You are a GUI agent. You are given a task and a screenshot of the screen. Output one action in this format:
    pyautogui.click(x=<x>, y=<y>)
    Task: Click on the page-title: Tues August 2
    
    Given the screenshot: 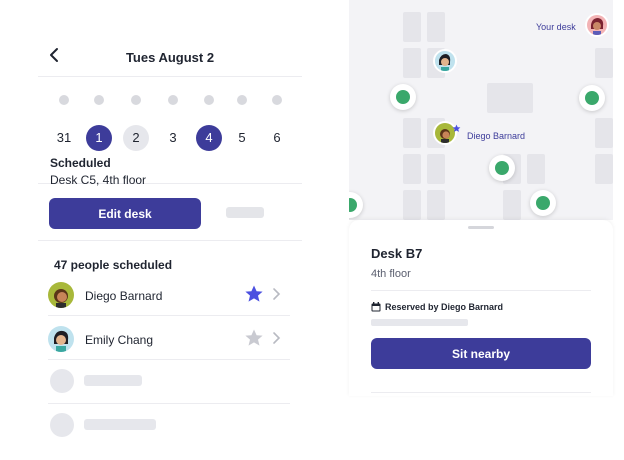 What is the action you would take?
    pyautogui.click(x=170, y=57)
    